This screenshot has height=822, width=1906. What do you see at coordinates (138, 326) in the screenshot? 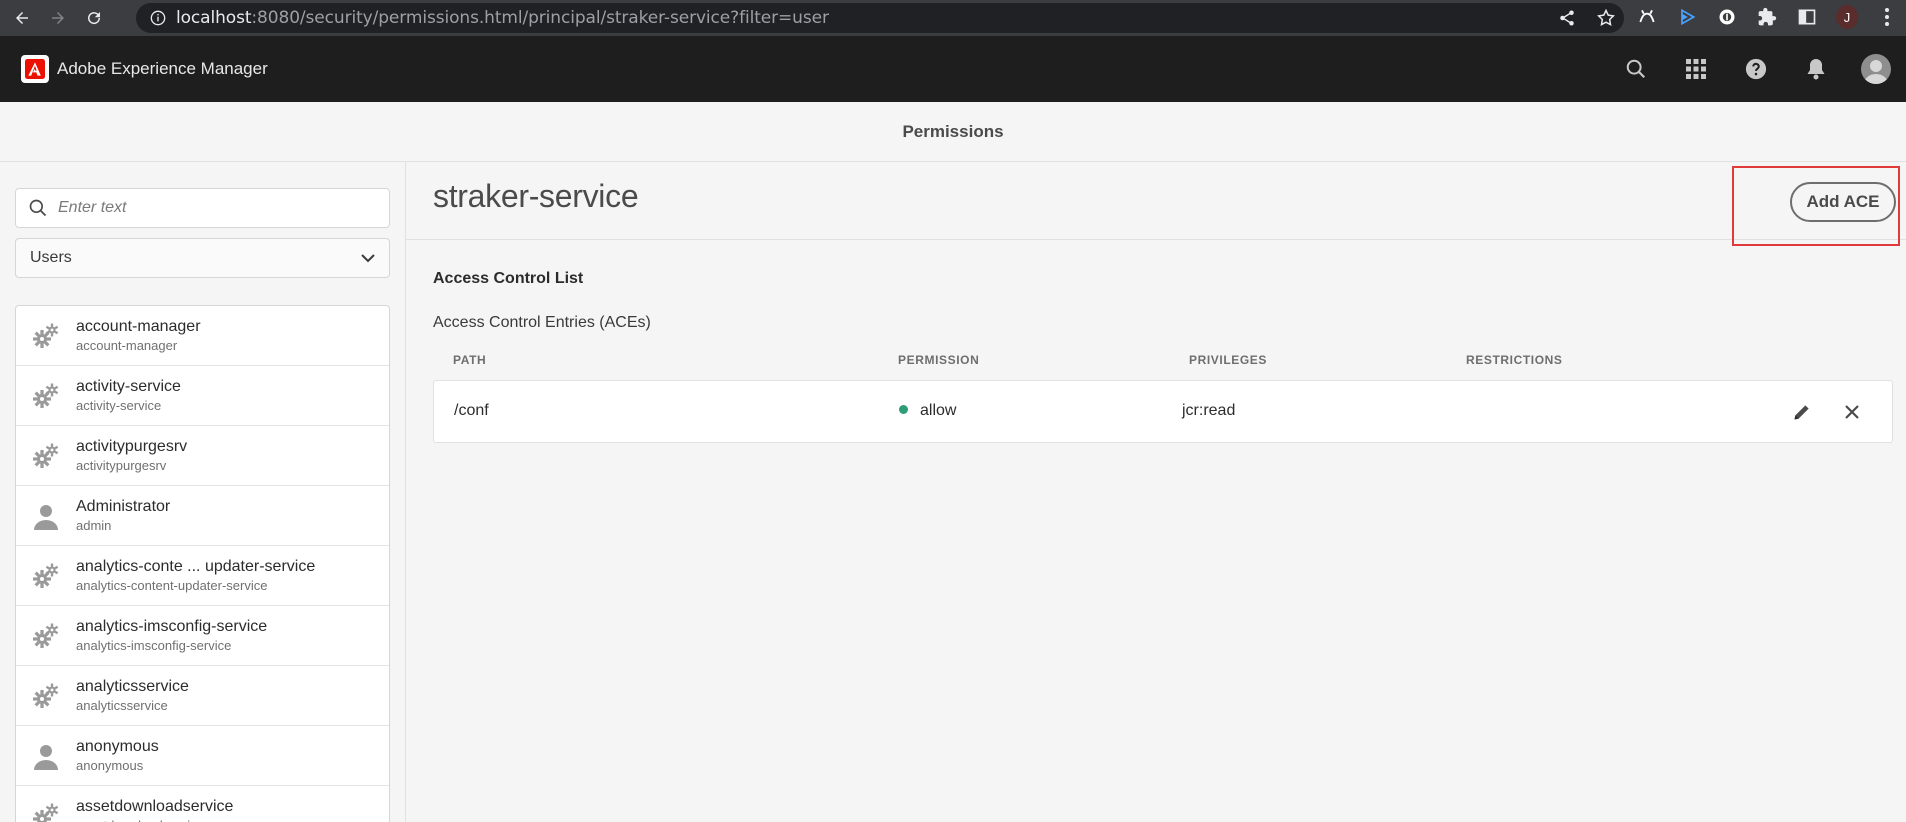
I see `principal-name: account-manager` at bounding box center [138, 326].